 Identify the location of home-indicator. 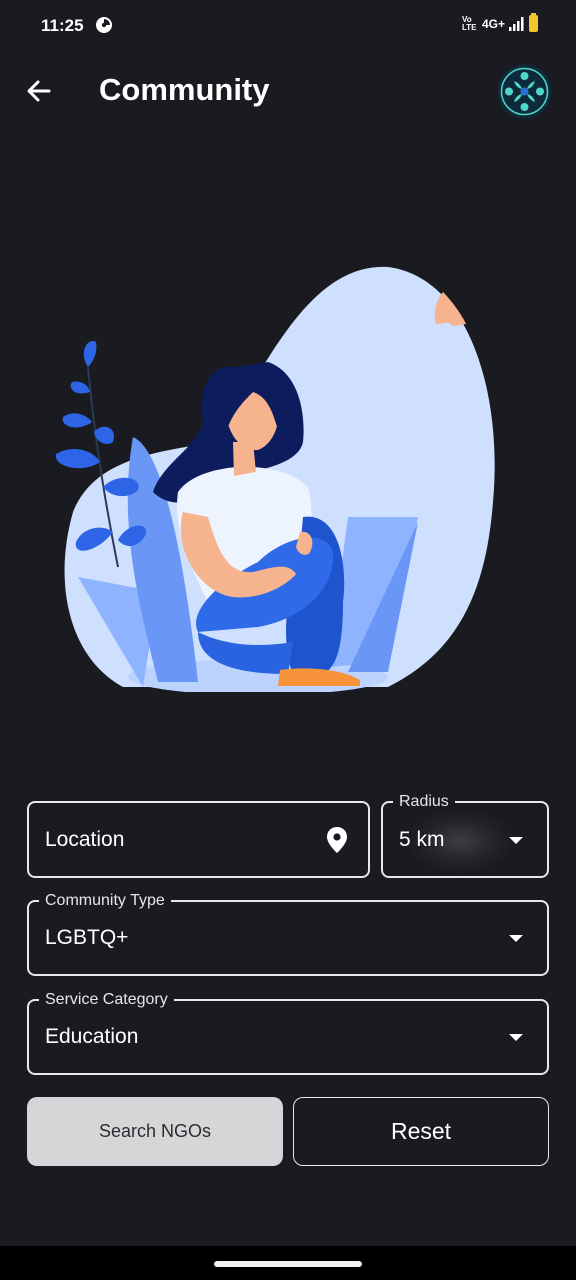
(288, 1264).